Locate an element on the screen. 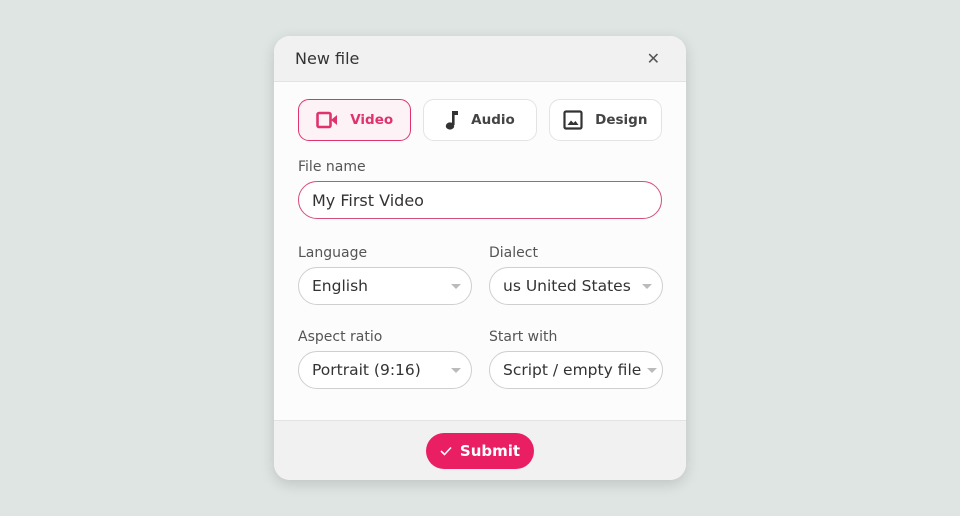  submit-label: Submit is located at coordinates (490, 450).